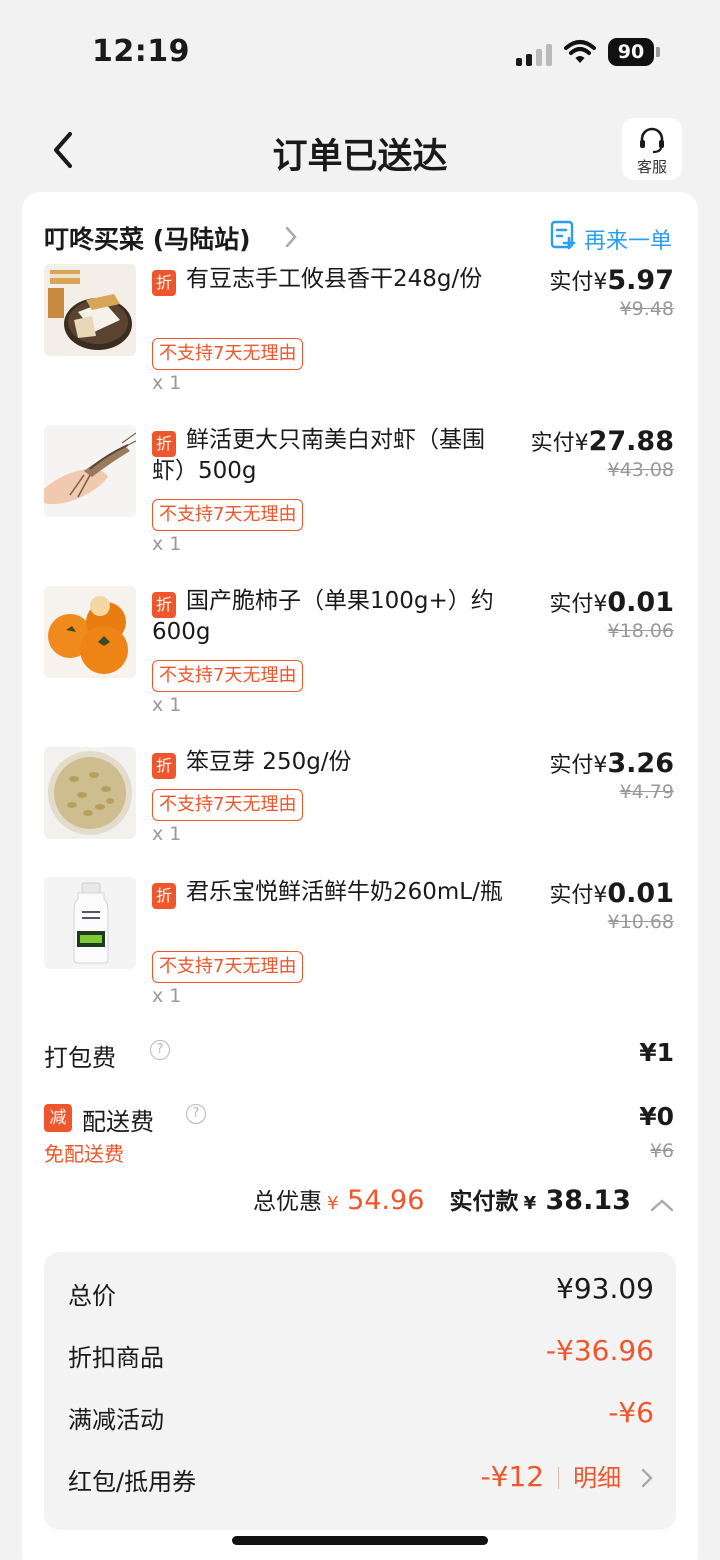 This screenshot has width=720, height=1560. I want to click on wifi-icon, so click(580, 52).